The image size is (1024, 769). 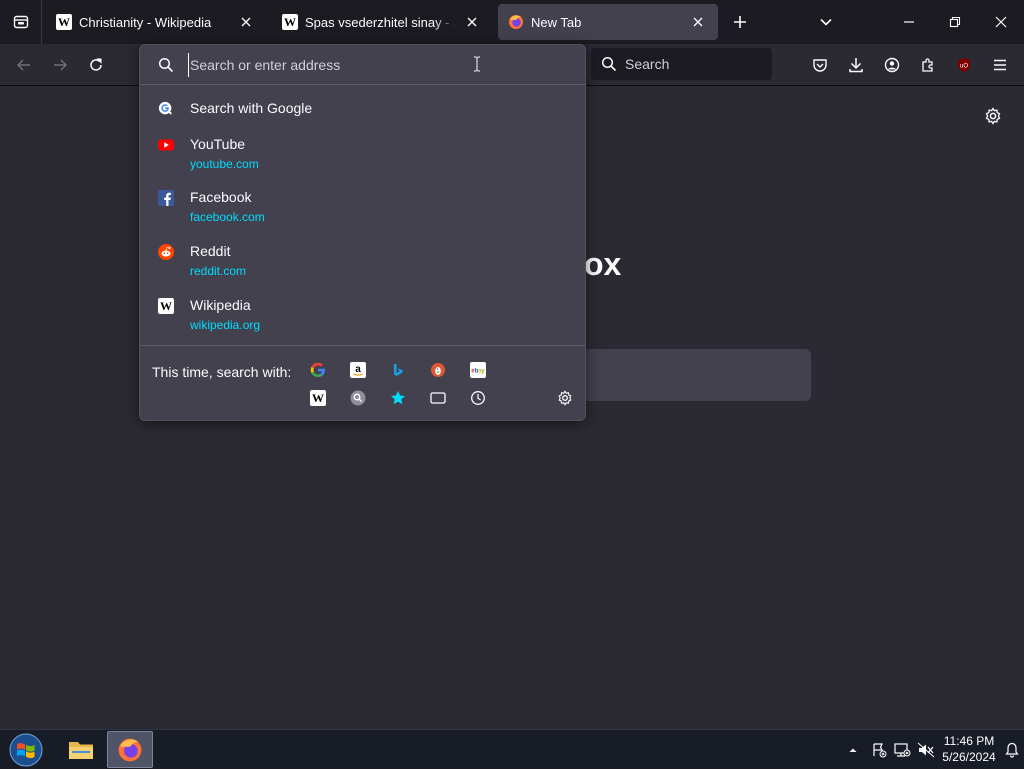 What do you see at coordinates (220, 305) in the screenshot?
I see `suggestion-title: Wikipedia` at bounding box center [220, 305].